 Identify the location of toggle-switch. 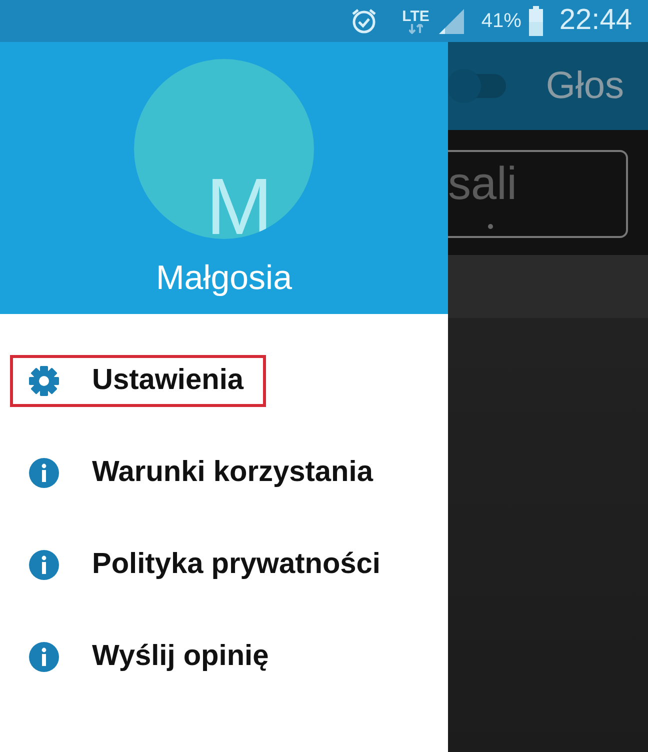
(478, 86).